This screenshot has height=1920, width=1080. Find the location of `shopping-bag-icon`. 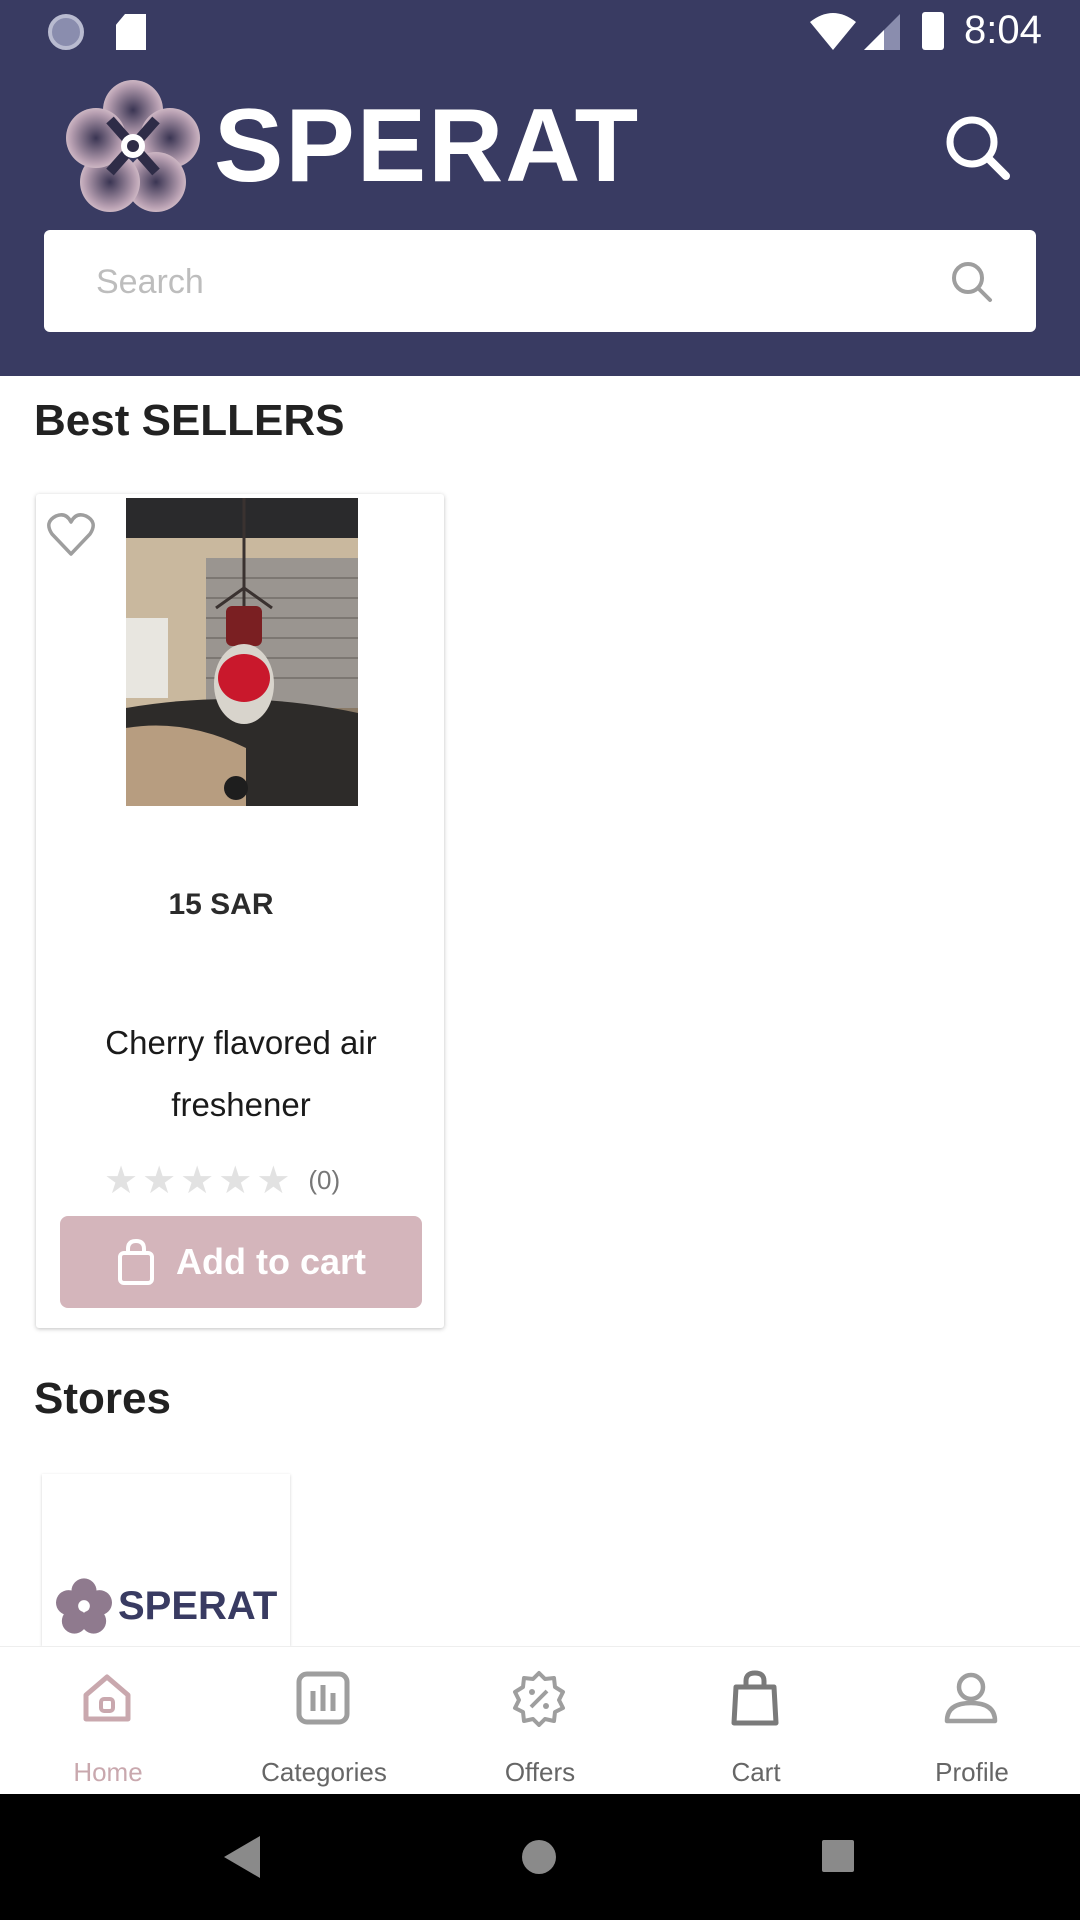

shopping-bag-icon is located at coordinates (135, 1262).